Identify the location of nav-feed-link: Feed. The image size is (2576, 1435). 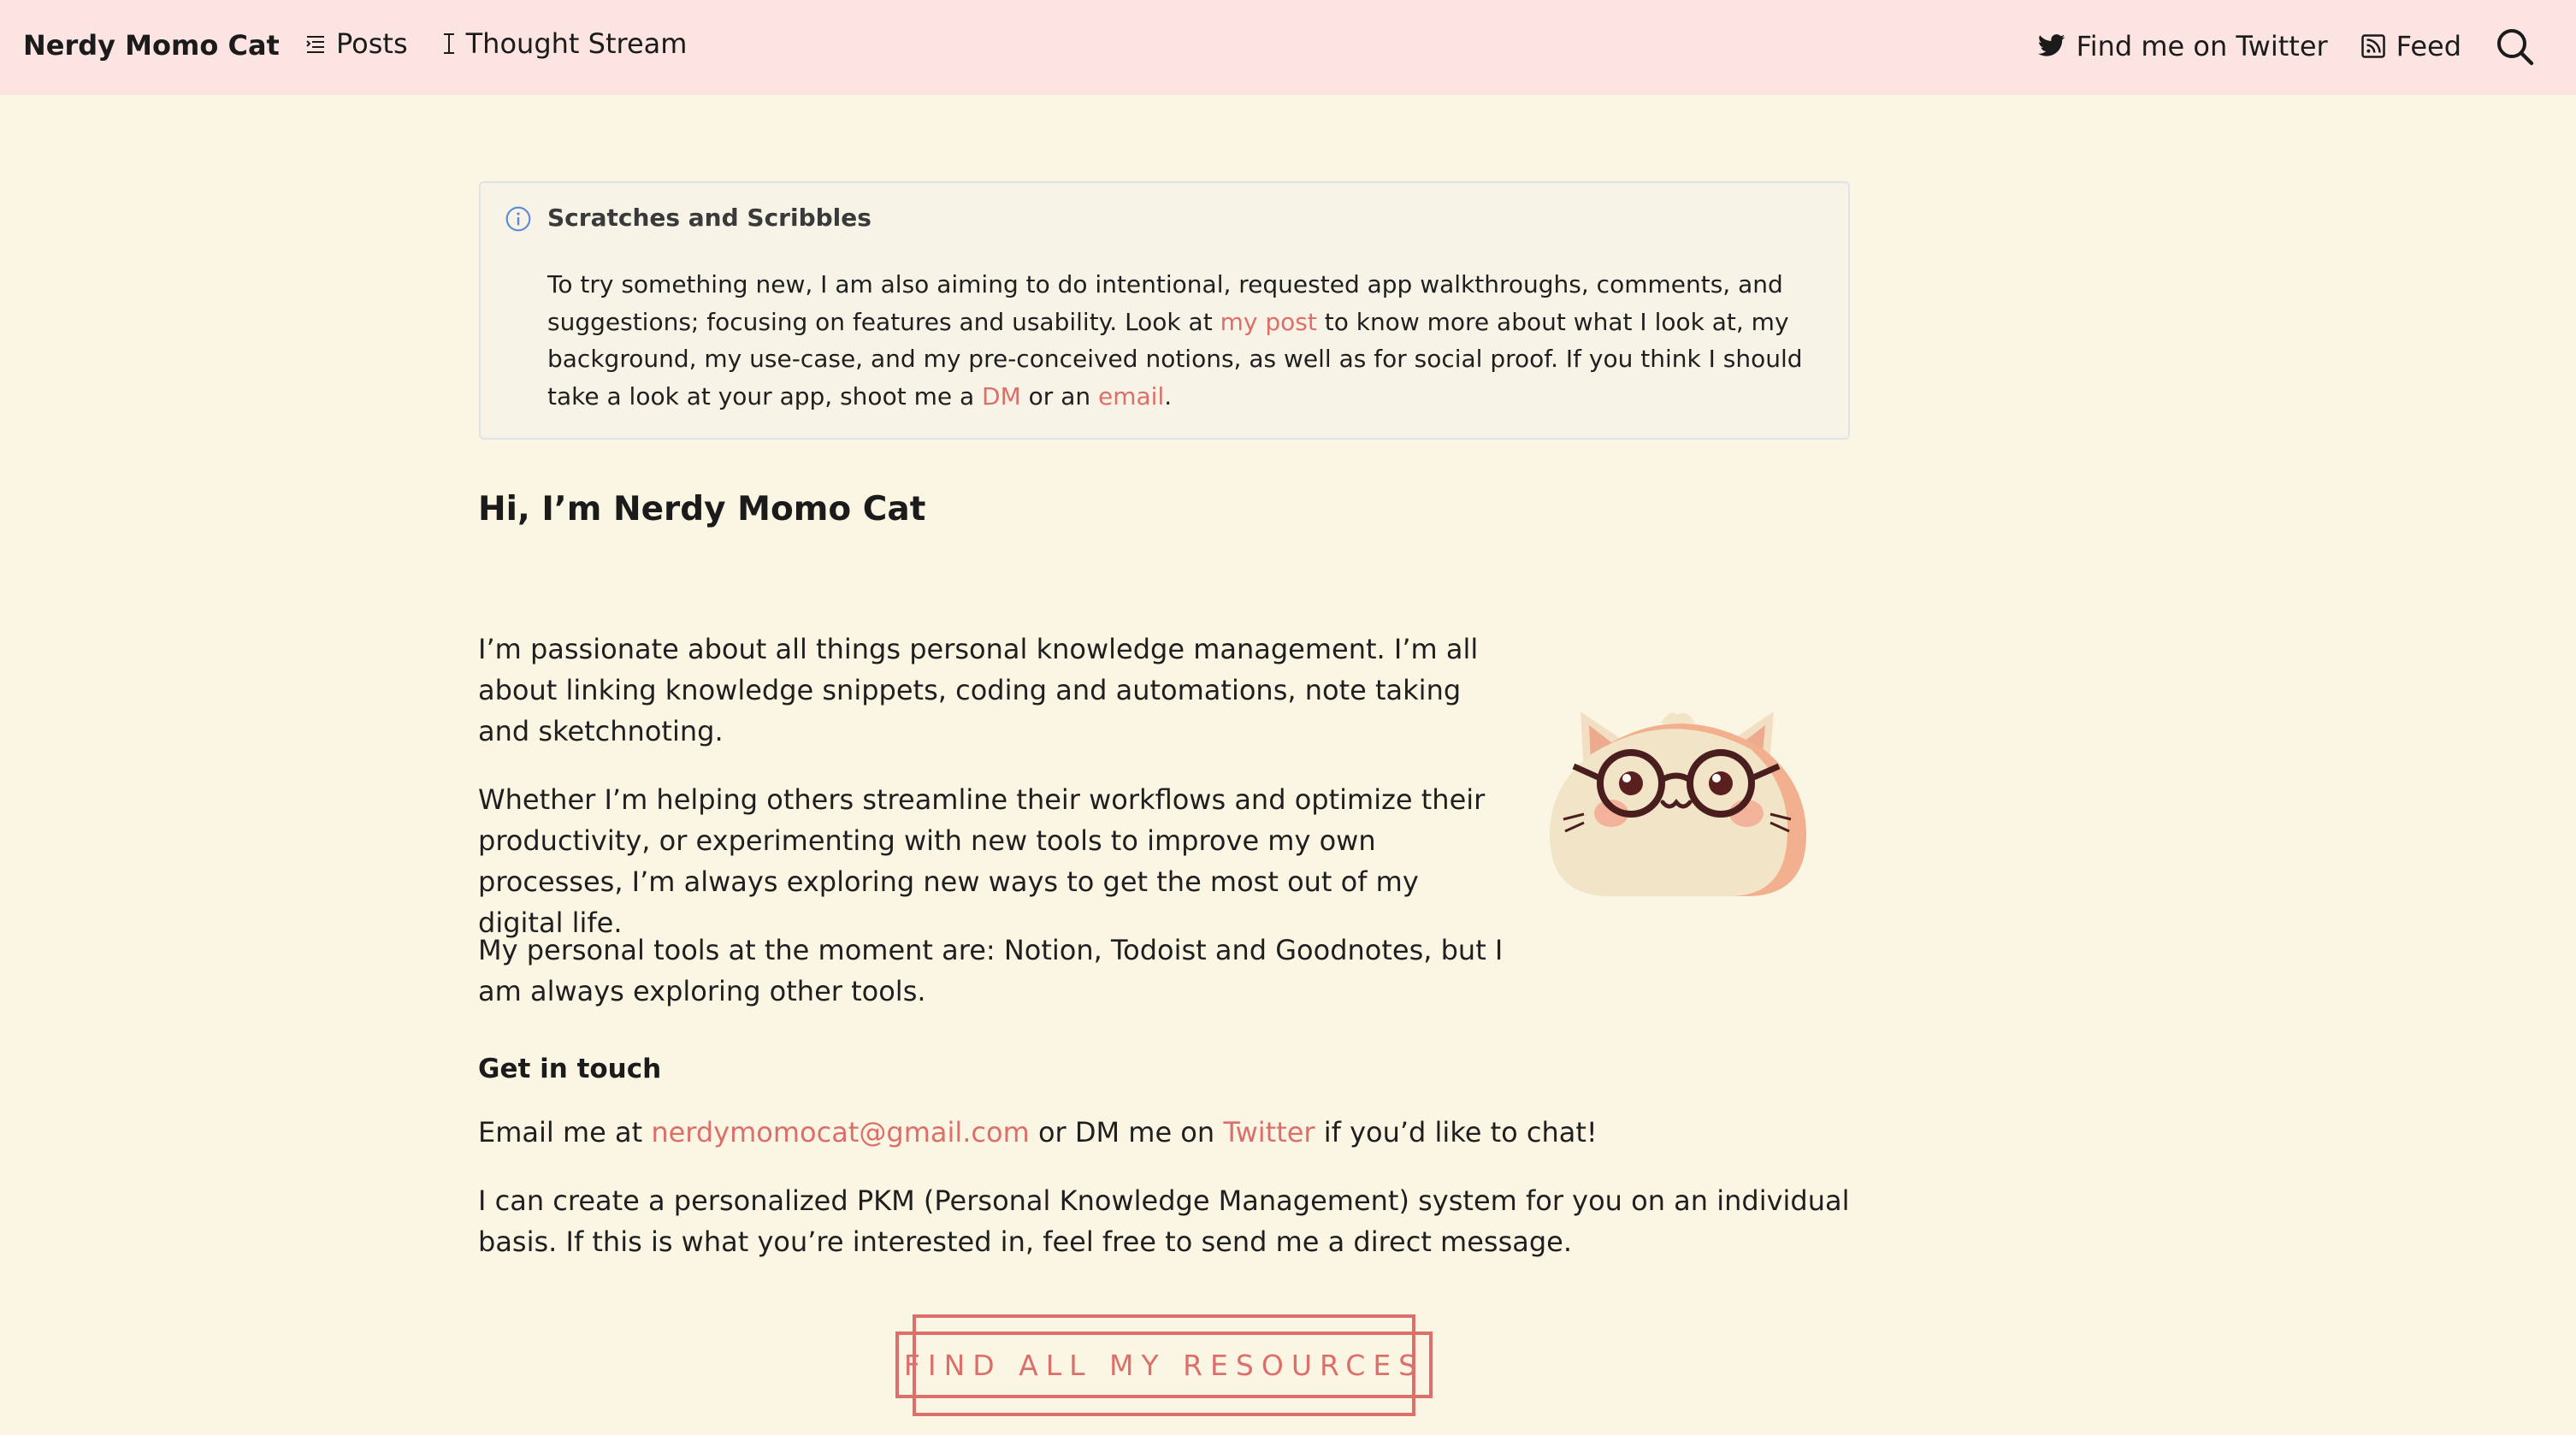
(2410, 46).